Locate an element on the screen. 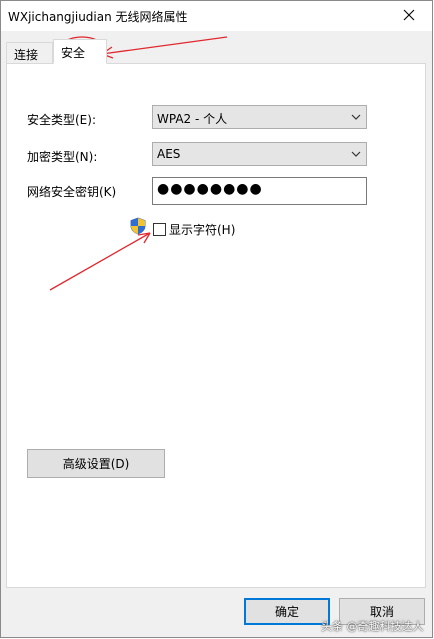  close-button is located at coordinates (409, 15).